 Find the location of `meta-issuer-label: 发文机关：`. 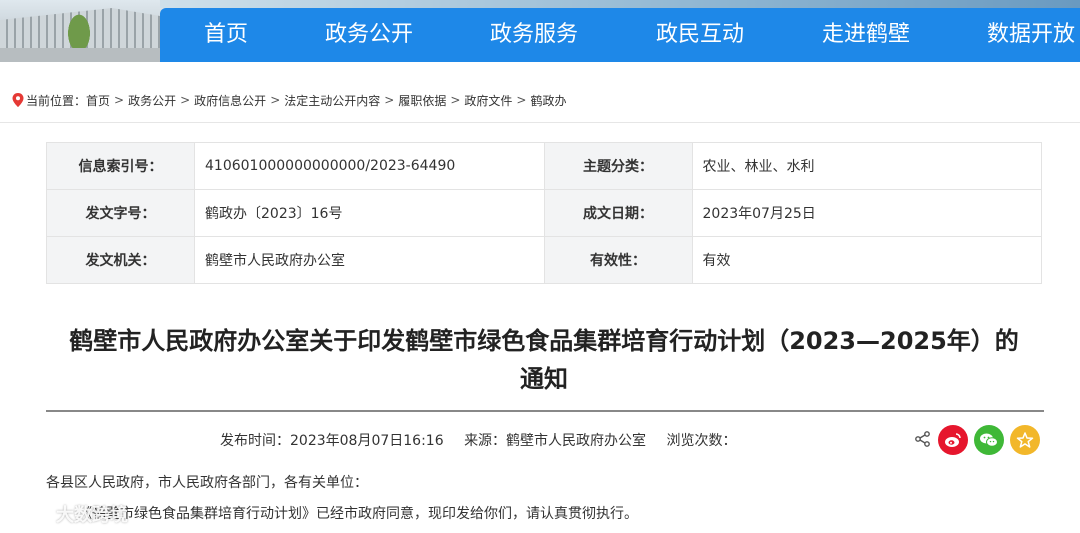

meta-issuer-label: 发文机关： is located at coordinates (120, 260).